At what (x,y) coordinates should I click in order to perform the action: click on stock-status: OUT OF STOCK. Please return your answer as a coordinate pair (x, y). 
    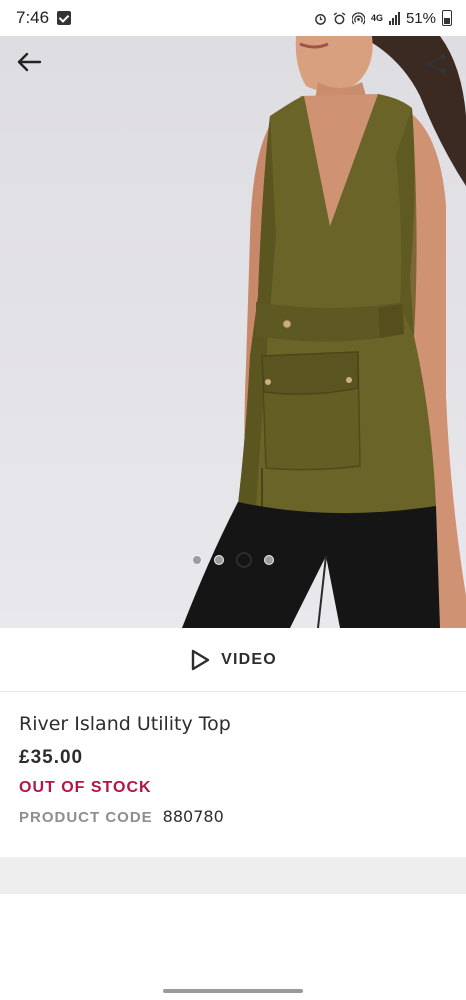
    Looking at the image, I should click on (85, 787).